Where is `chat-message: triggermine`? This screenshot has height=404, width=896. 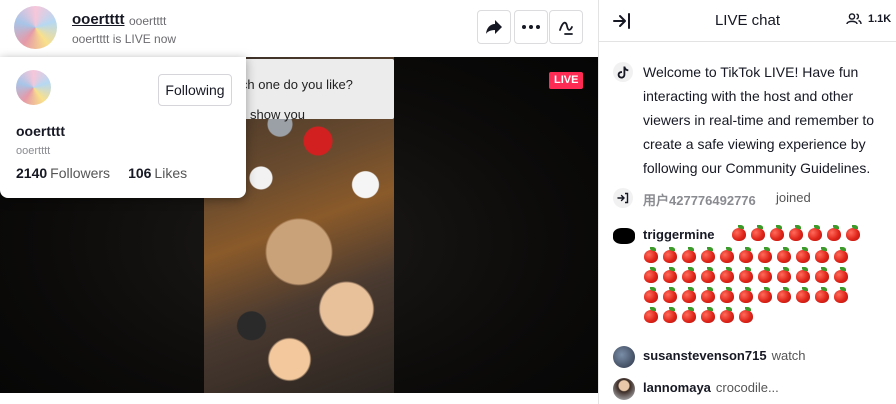
chat-message: triggermine is located at coordinates (753, 281).